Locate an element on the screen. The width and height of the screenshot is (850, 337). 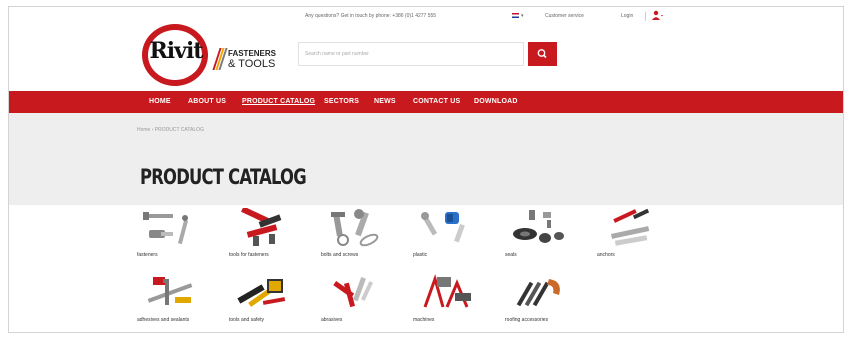
logo-tools-text: & TOOLS is located at coordinates (252, 64).